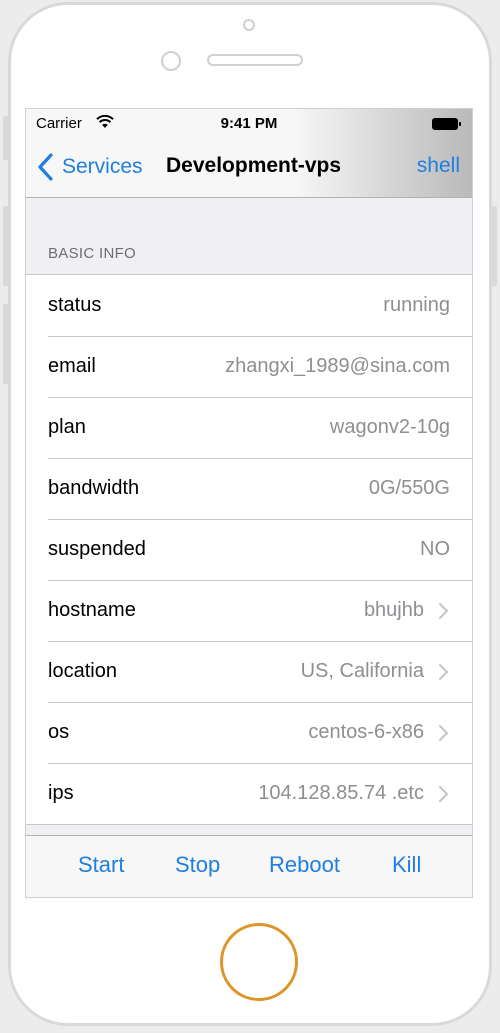  Describe the element at coordinates (6, 138) in the screenshot. I see `mute-switch` at that location.